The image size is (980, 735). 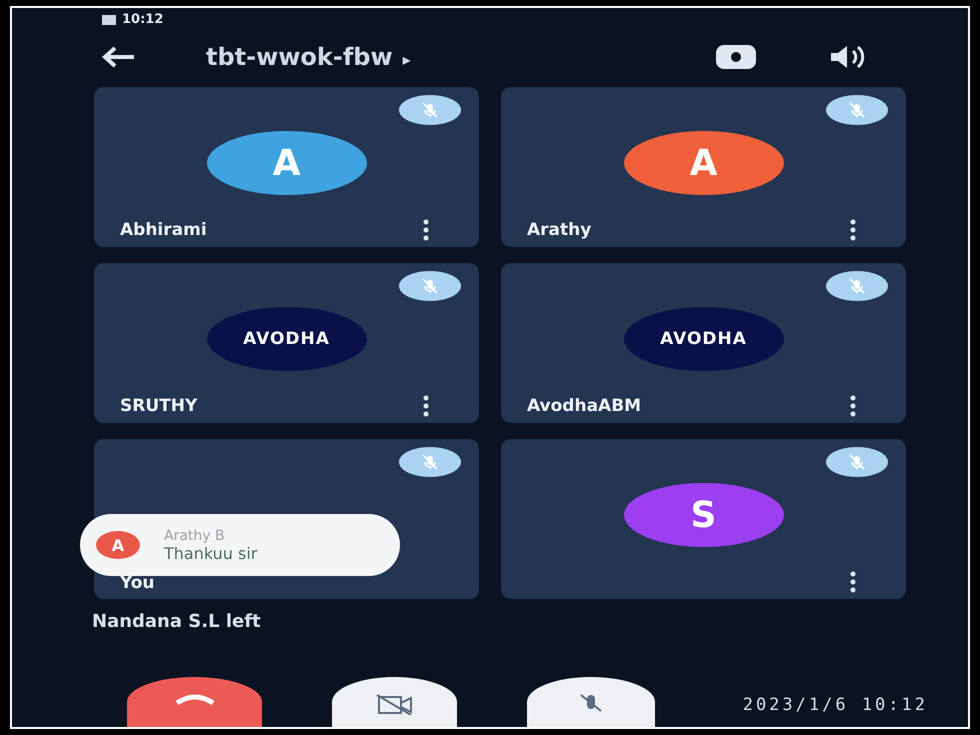 I want to click on participant-name: Arathy, so click(x=559, y=230).